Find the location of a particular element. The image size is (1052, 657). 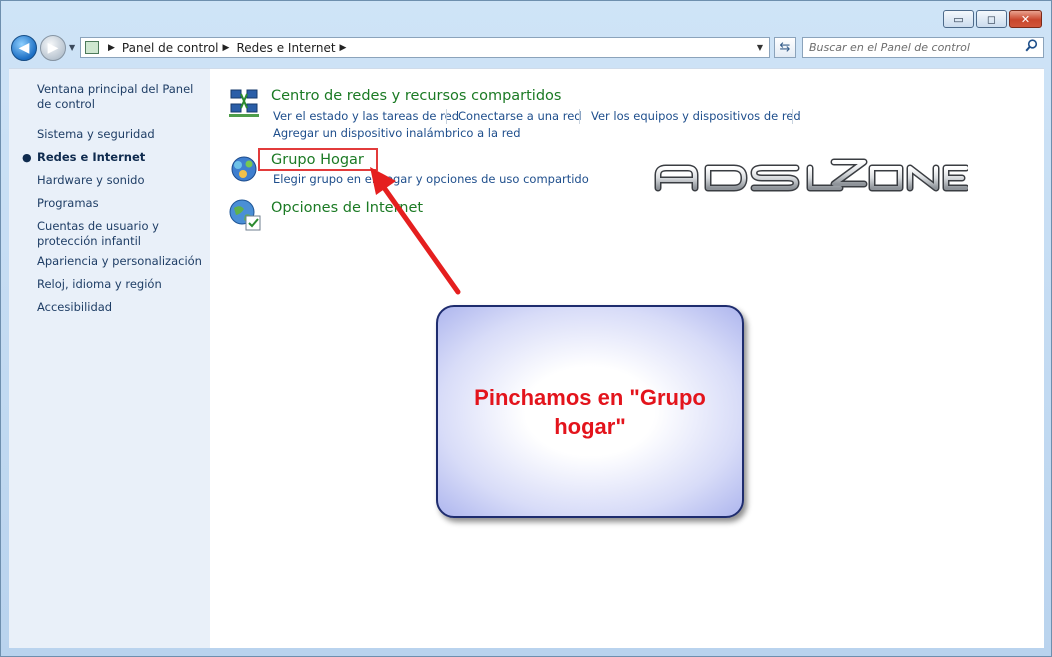

sidebar-item-programs: Programas is located at coordinates (122, 203).